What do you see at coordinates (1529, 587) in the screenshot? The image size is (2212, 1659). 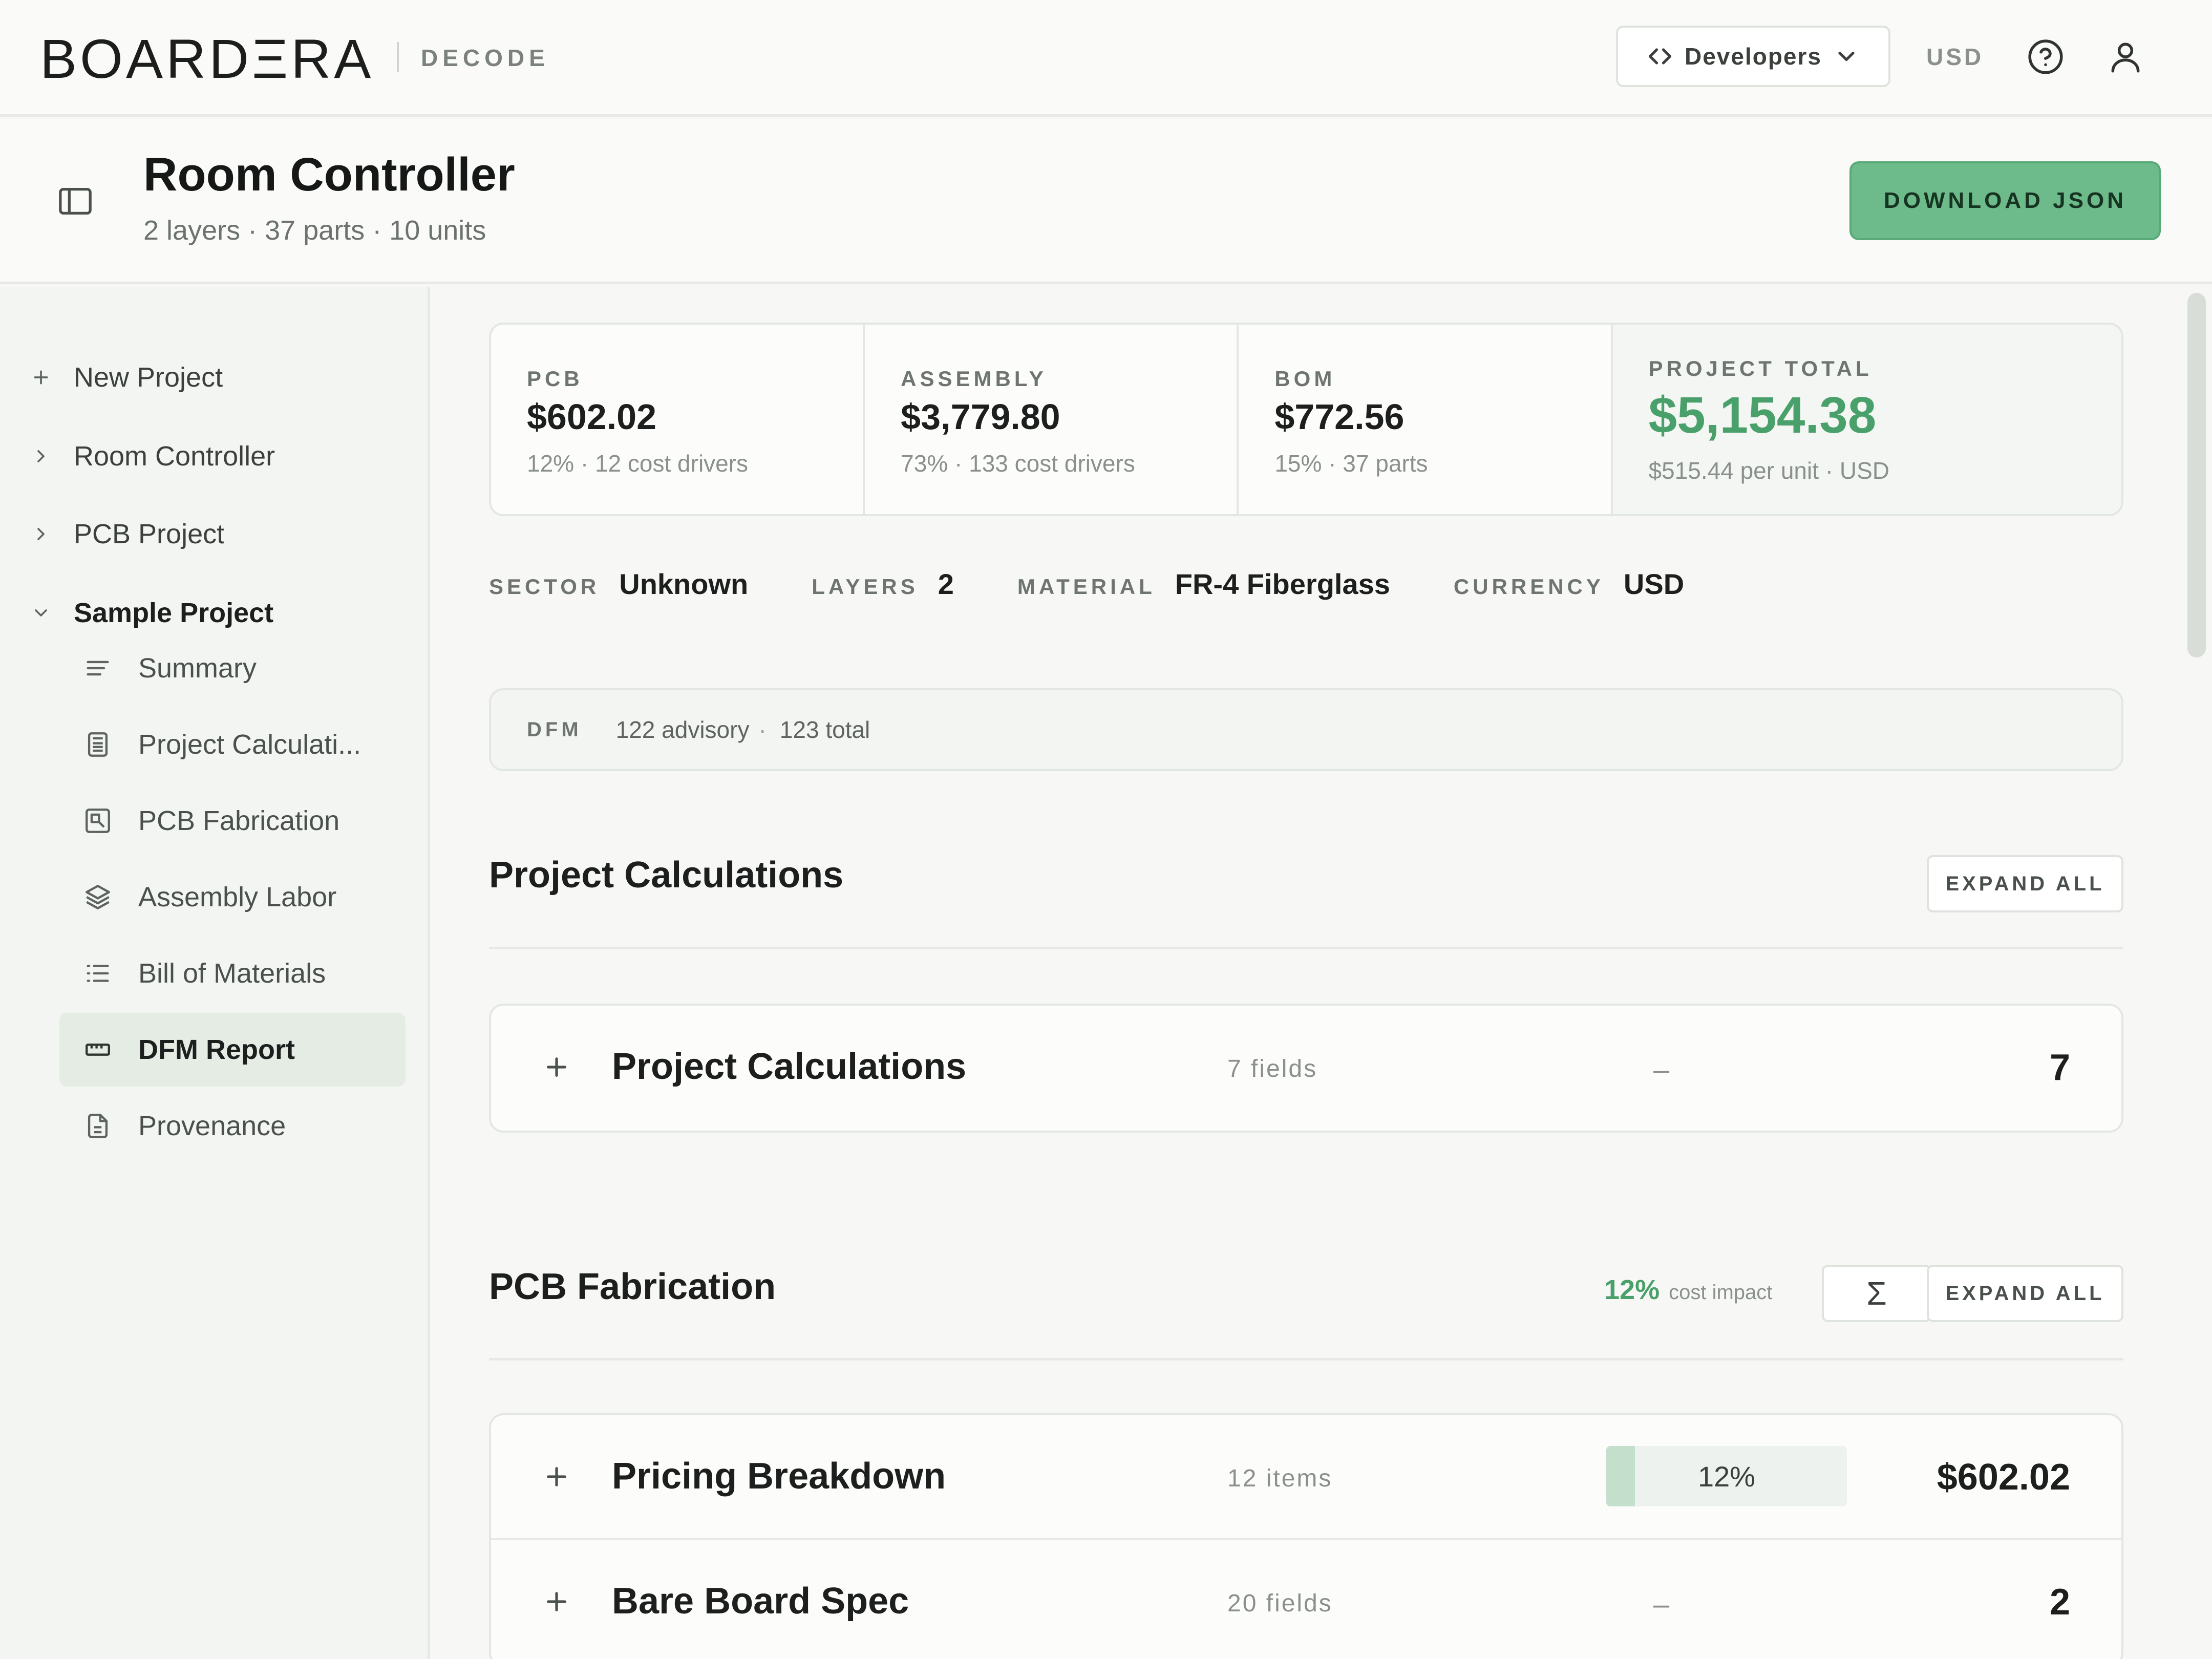 I see `currency-key: CURRENCY` at bounding box center [1529, 587].